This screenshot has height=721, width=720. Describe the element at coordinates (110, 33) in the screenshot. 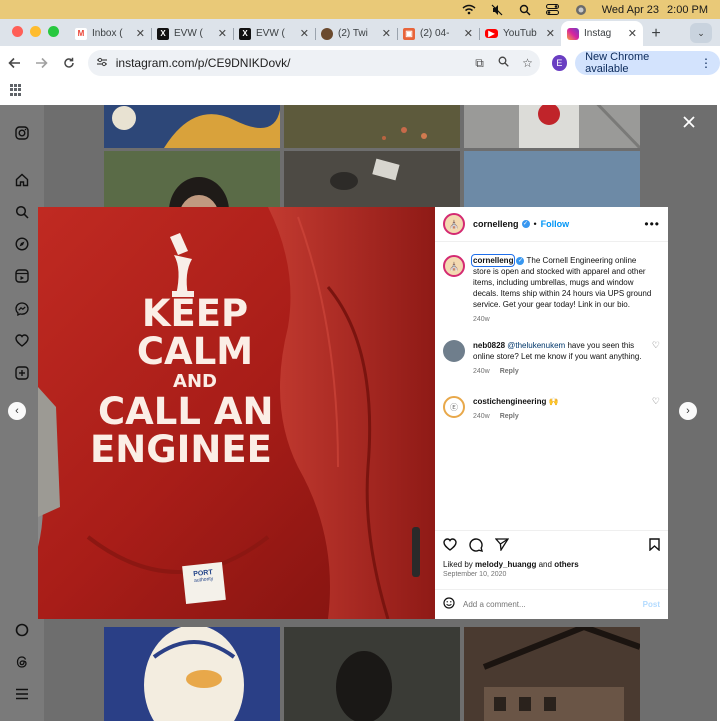

I see `tab-gmail: M Inbox ( ✕` at that location.